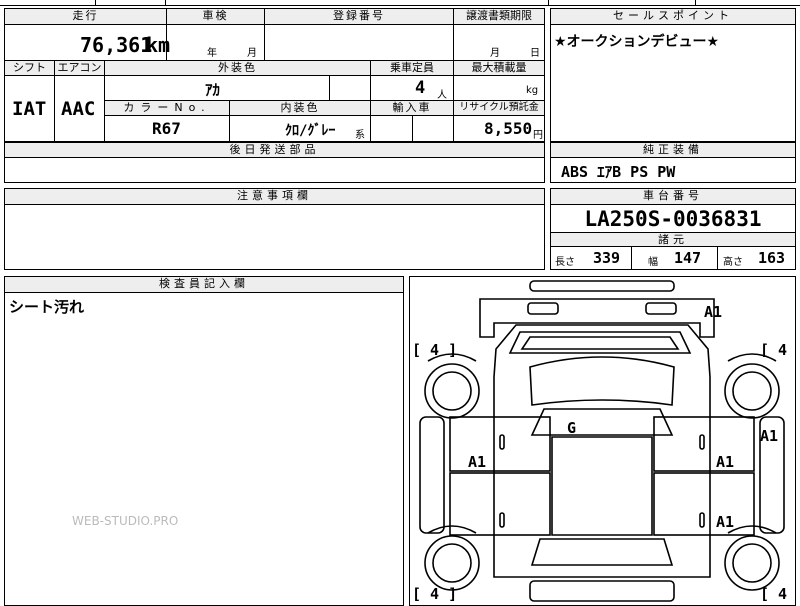 The width and height of the screenshot is (800, 606). I want to click on color-no-label: カラーNo., so click(167, 108).